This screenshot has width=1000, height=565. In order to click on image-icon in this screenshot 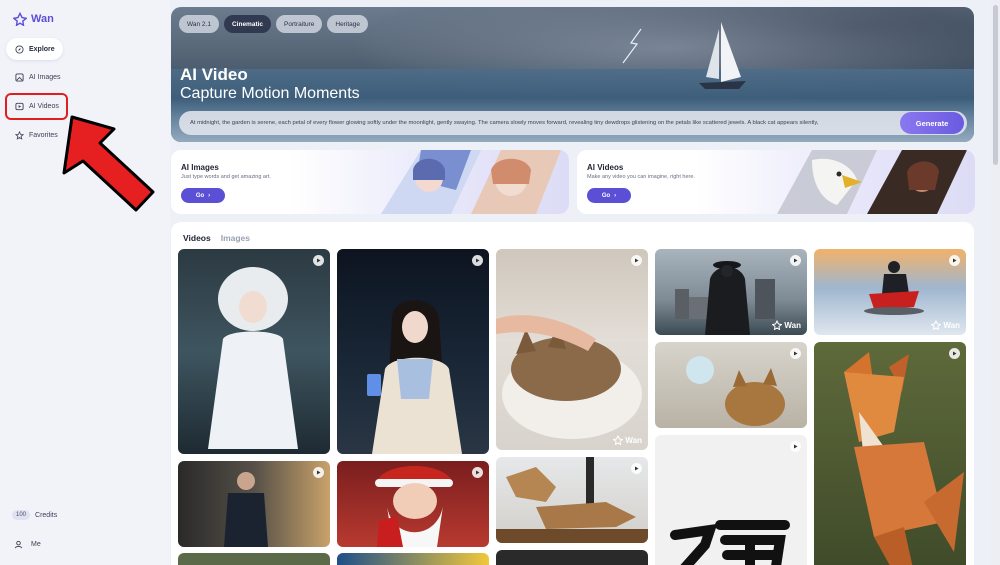, I will do `click(19, 77)`.